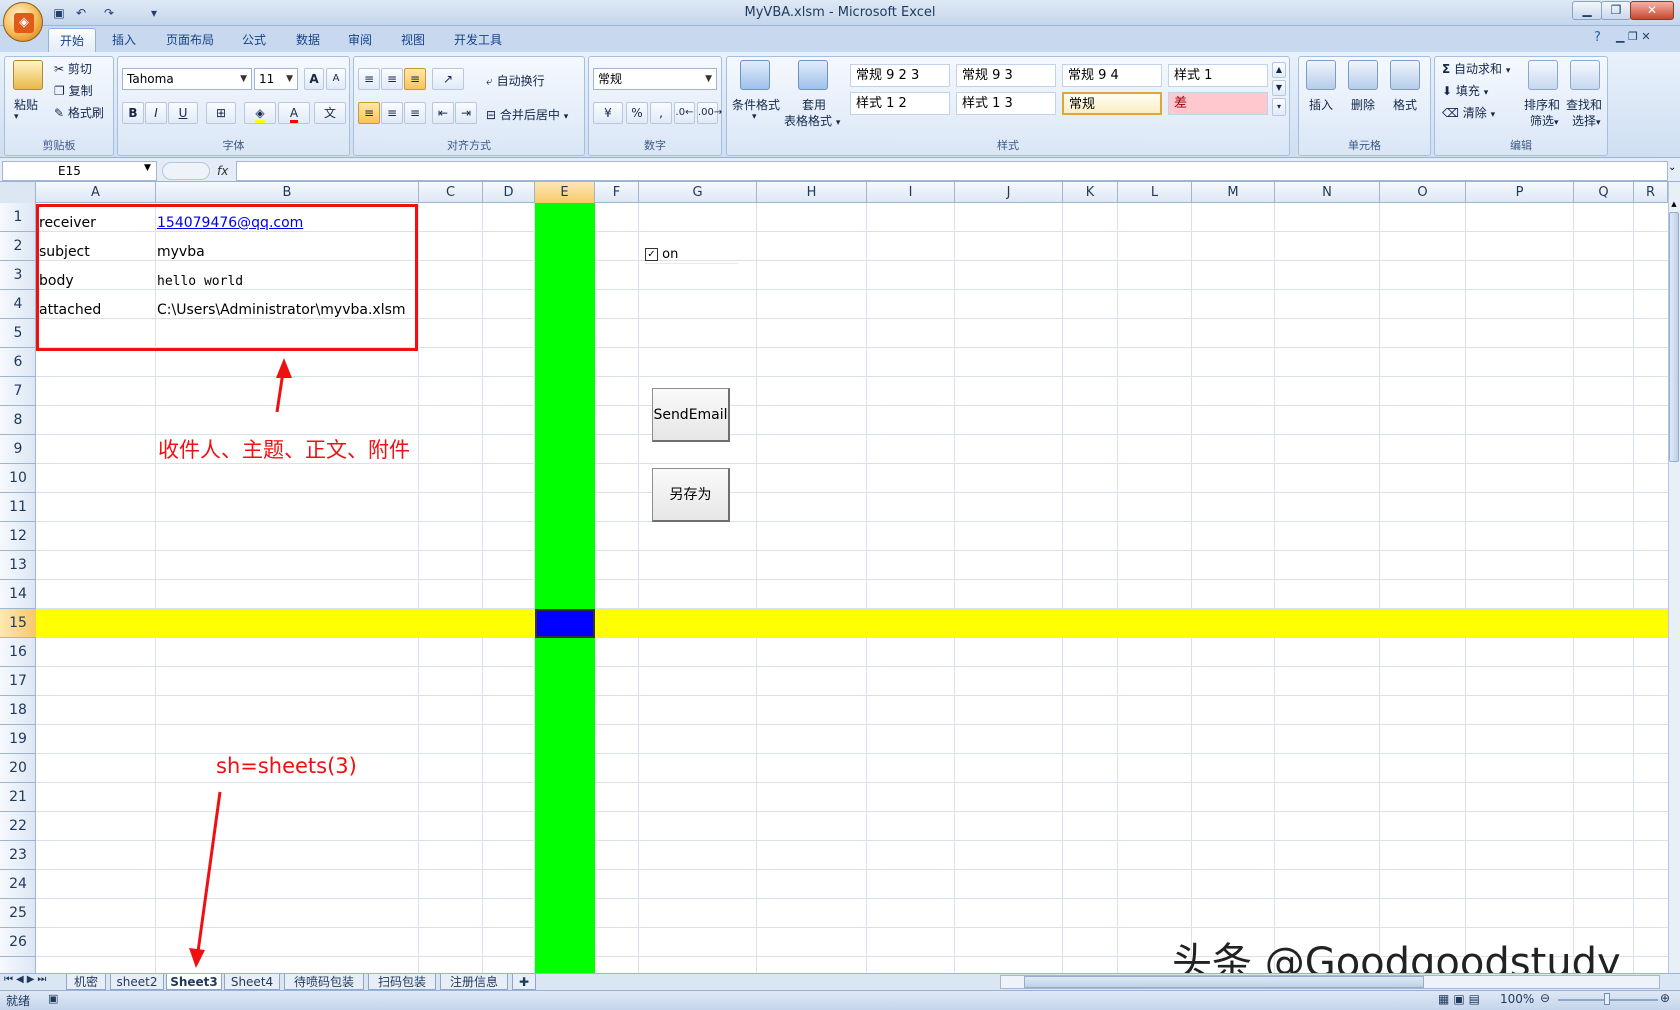  I want to click on zoom-slider-thumb, so click(1607, 999).